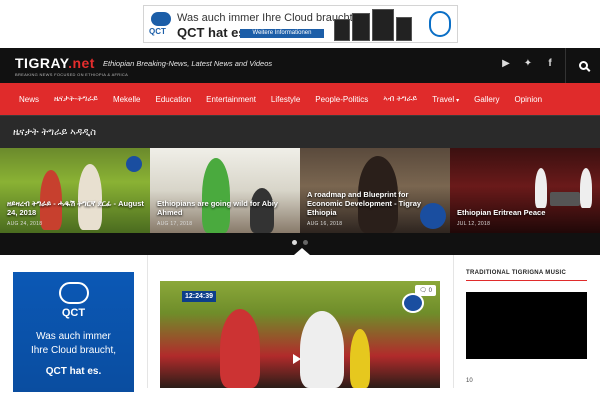 This screenshot has height=400, width=600. I want to click on side-ad-line1b: Ihre Cloud braucht,, so click(73, 350).